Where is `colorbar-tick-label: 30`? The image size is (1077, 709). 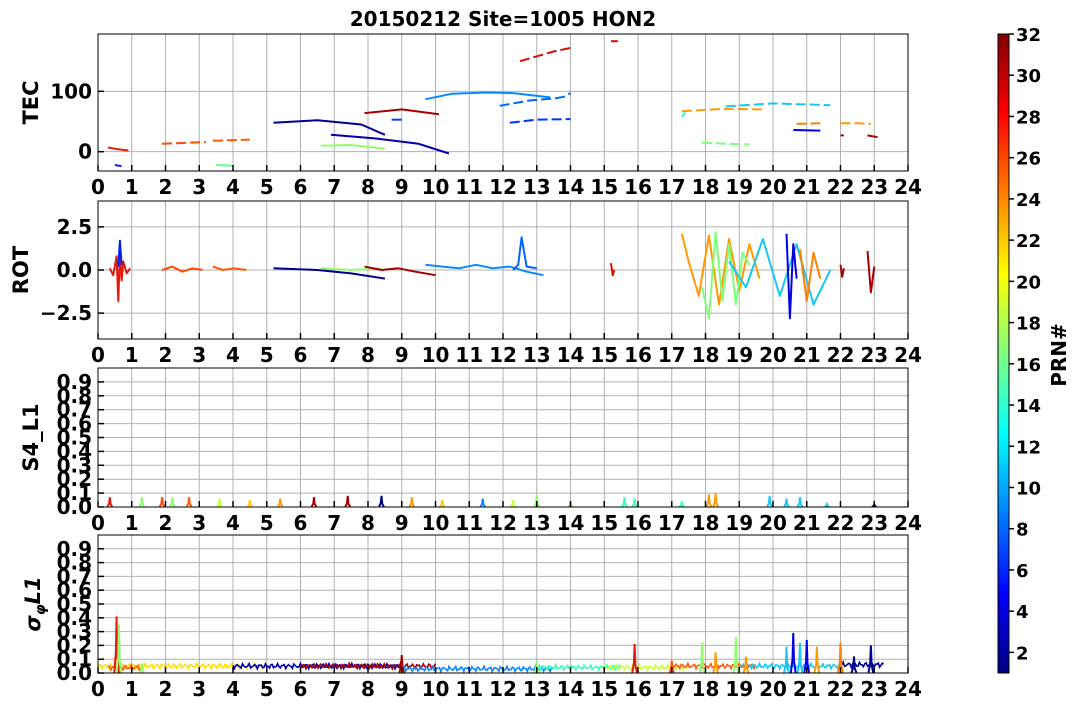
colorbar-tick-label: 30 is located at coordinates (1028, 76).